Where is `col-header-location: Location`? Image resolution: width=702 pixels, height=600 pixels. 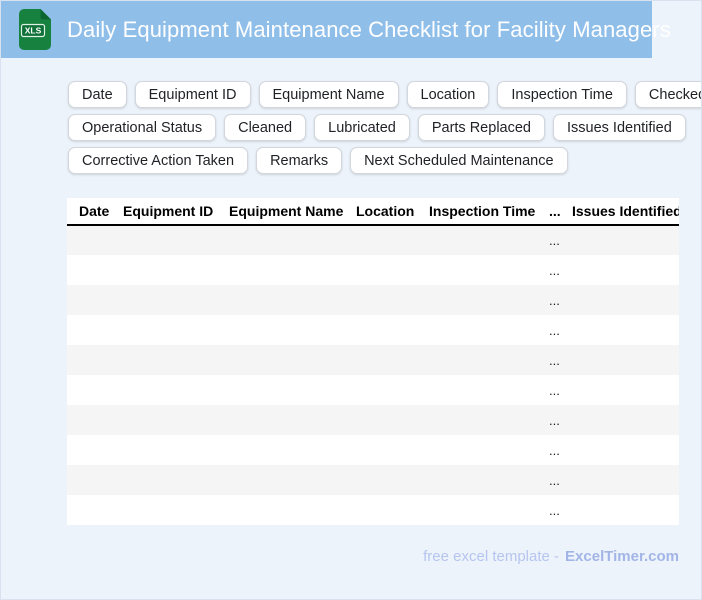 col-header-location: Location is located at coordinates (380, 212).